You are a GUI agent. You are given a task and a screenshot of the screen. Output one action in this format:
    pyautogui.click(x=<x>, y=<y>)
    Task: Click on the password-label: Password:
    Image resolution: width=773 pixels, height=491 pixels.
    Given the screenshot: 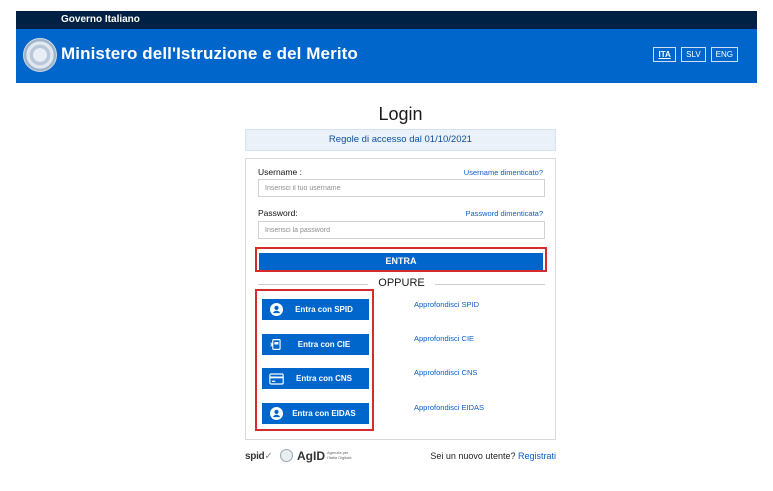 What is the action you would take?
    pyautogui.click(x=278, y=213)
    